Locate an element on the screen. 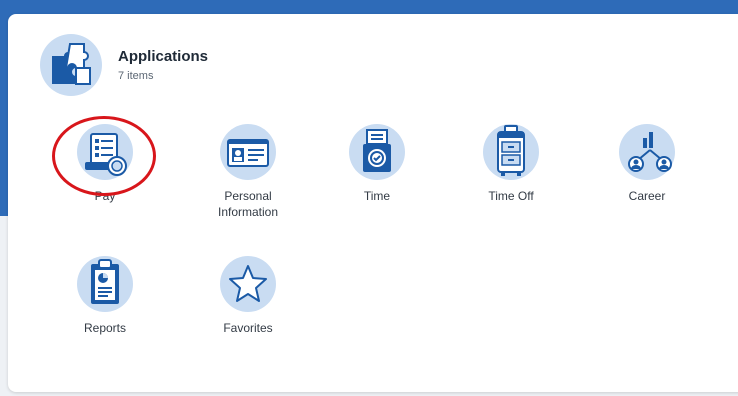 This screenshot has width=738, height=396. career-icon is located at coordinates (647, 152).